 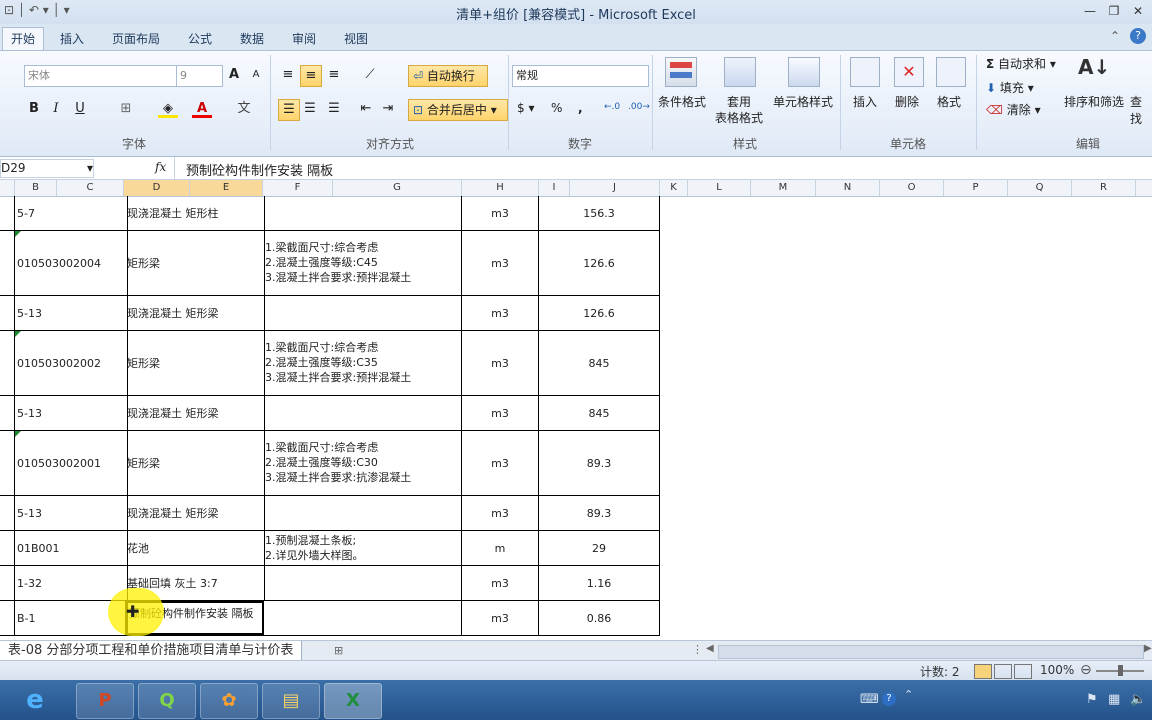 What do you see at coordinates (599, 363) in the screenshot?
I see `cell-qty: 845` at bounding box center [599, 363].